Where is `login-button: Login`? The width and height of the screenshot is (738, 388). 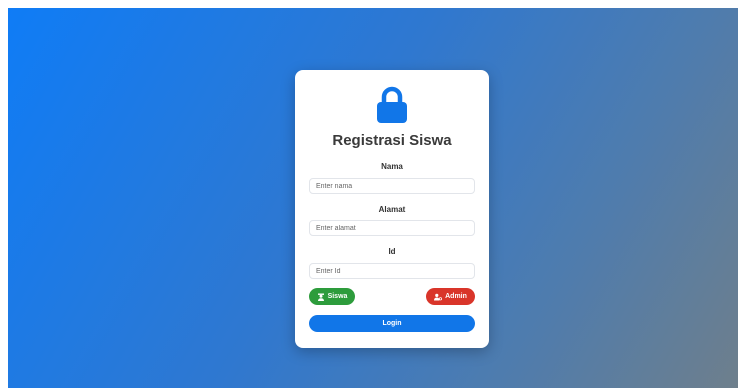 login-button: Login is located at coordinates (392, 323).